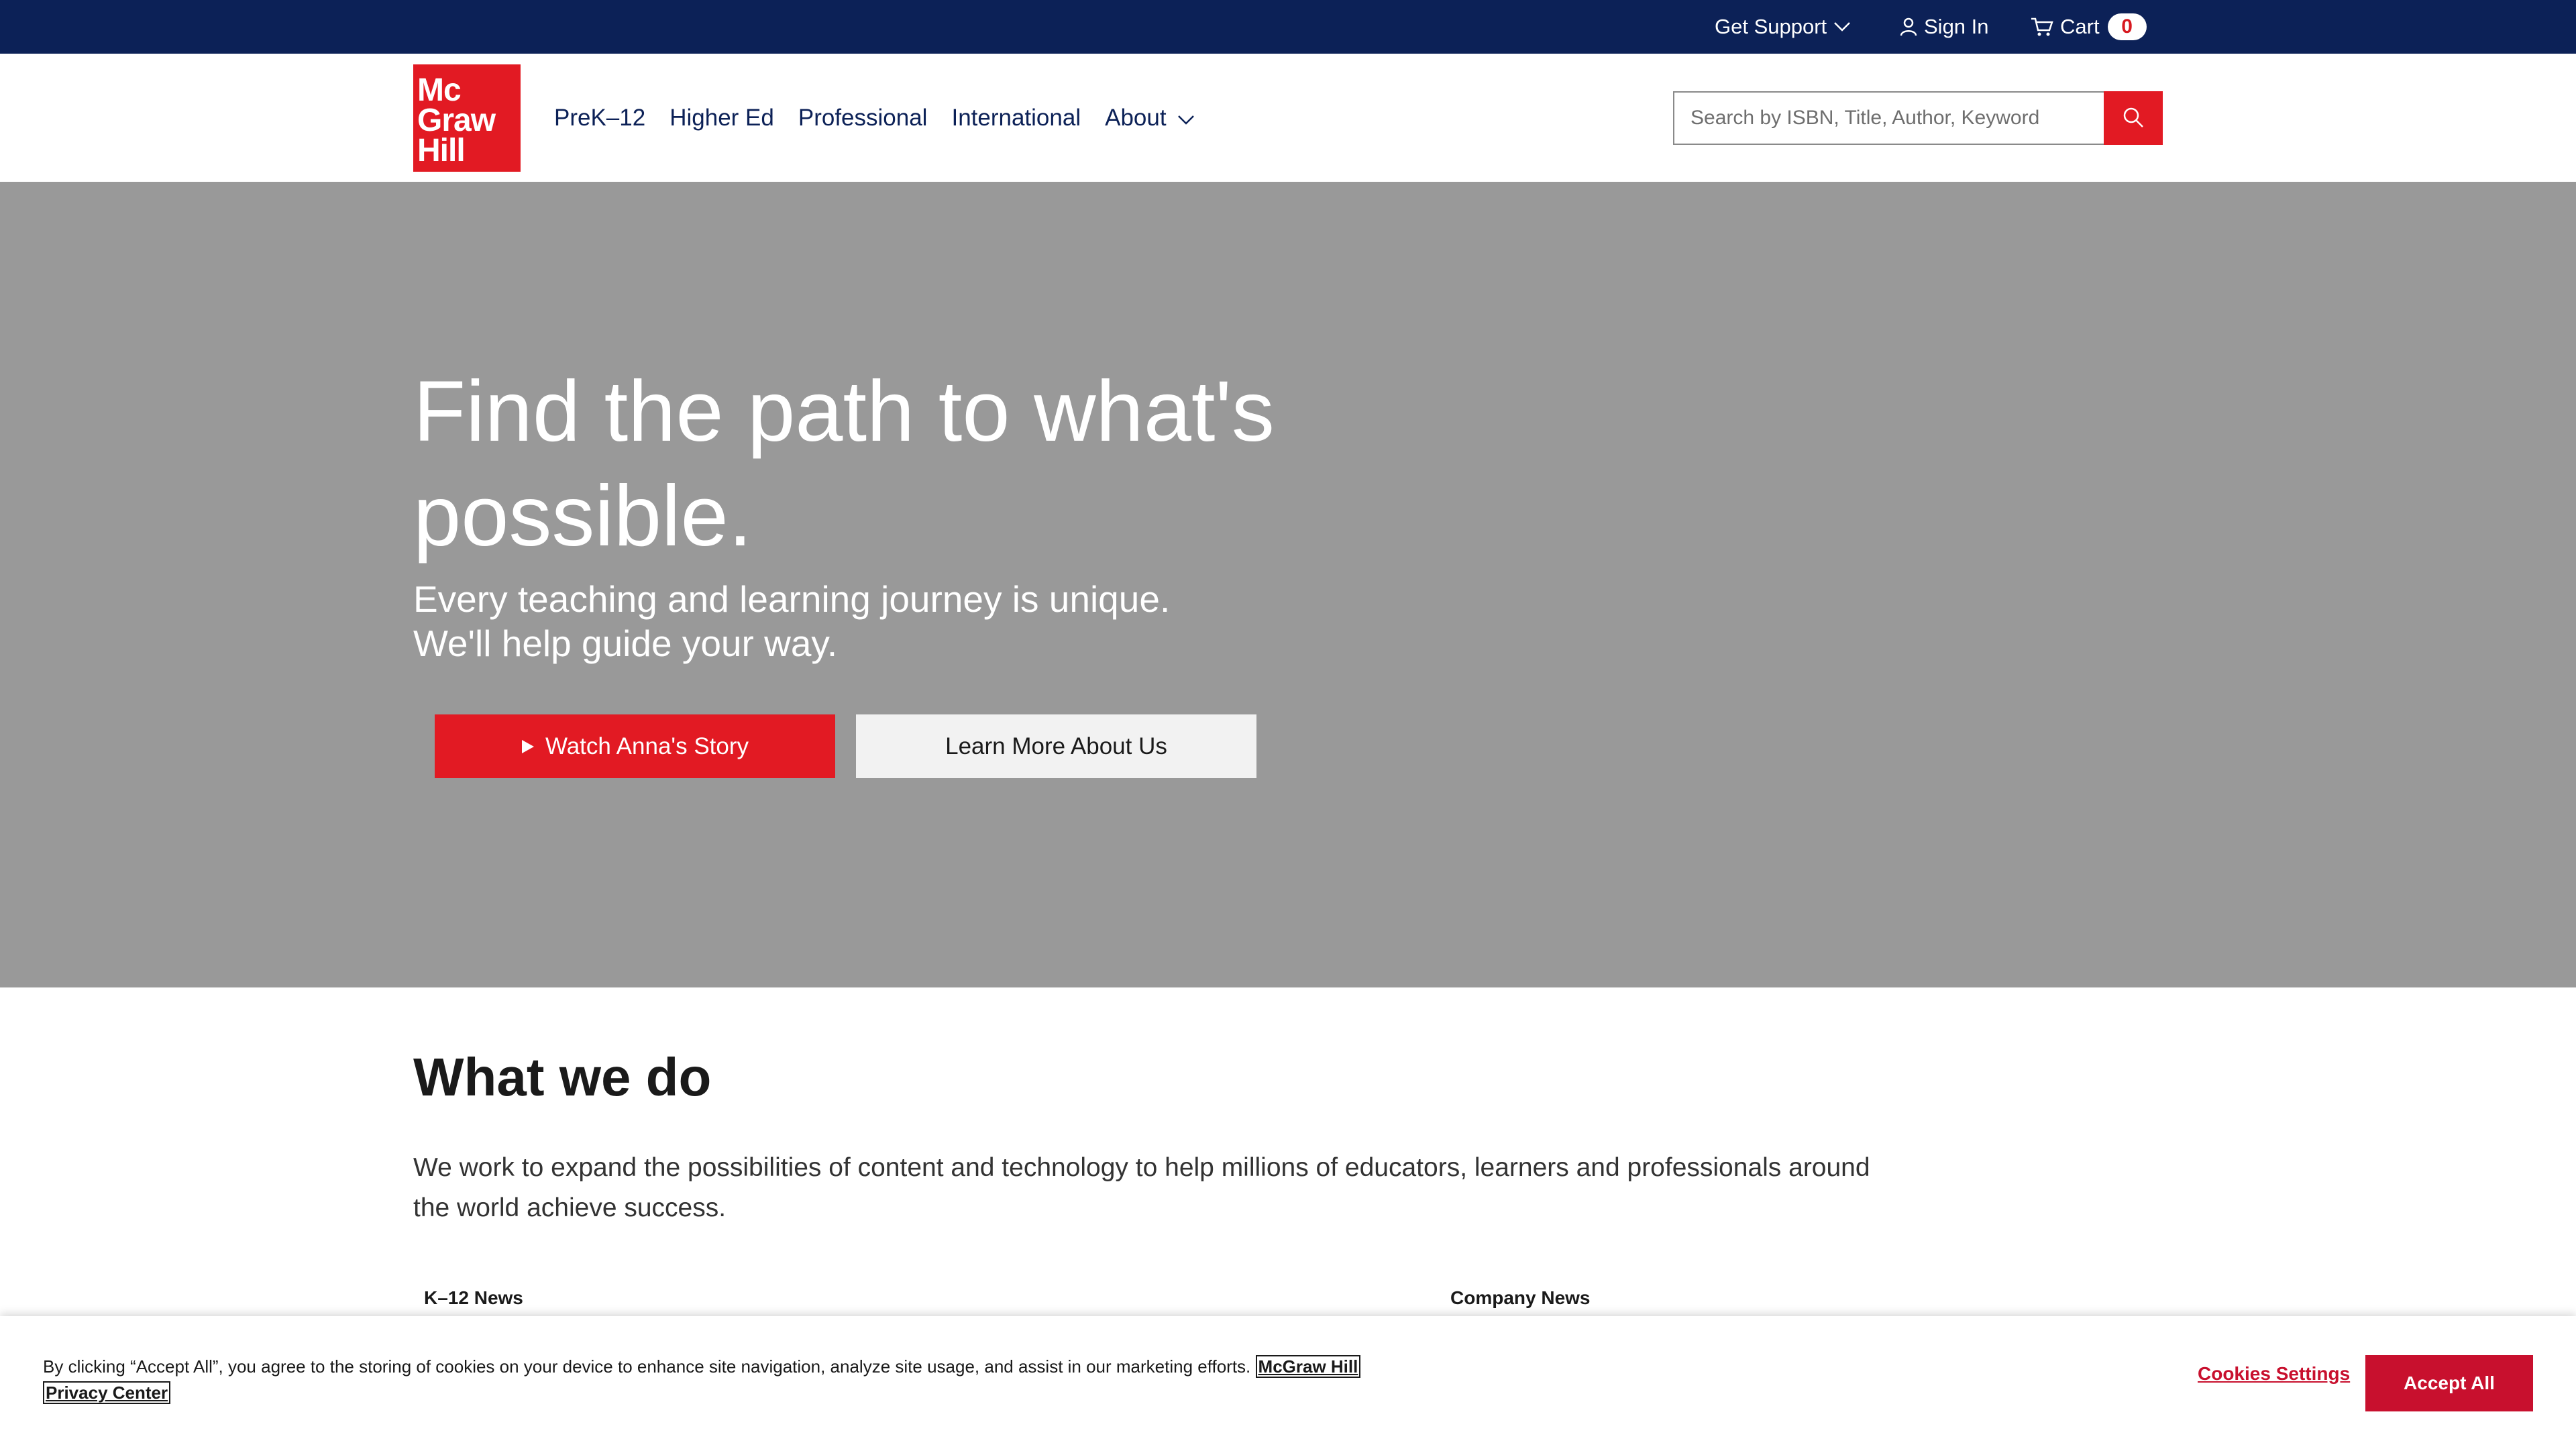 The image size is (2576, 1449). I want to click on cart-label: Cart, so click(2080, 26).